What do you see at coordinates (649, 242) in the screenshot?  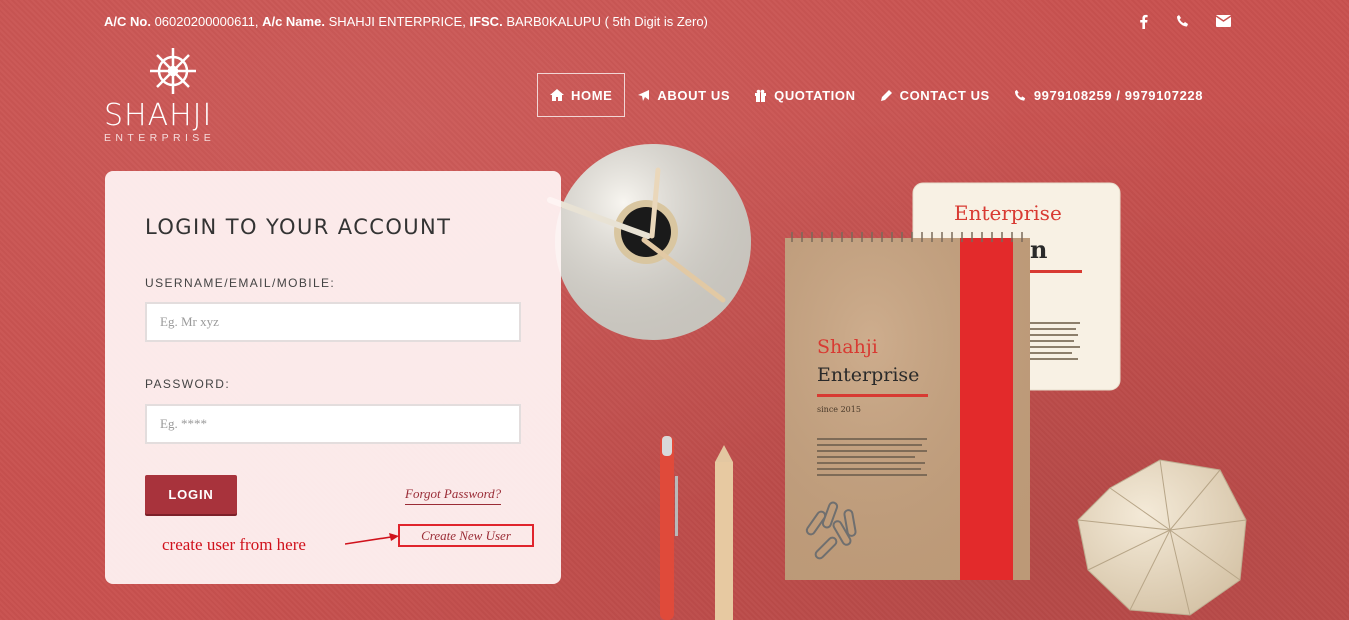 I see `pencil-cup-image` at bounding box center [649, 242].